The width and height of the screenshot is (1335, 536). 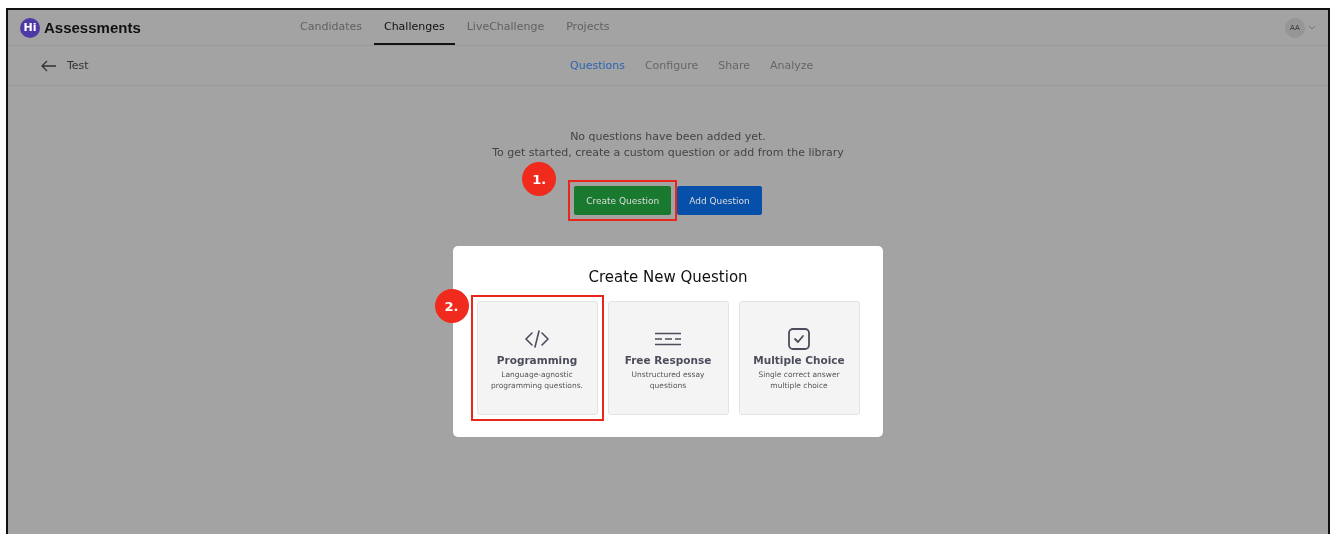 I want to click on sub-tab: Analyze, so click(x=792, y=65).